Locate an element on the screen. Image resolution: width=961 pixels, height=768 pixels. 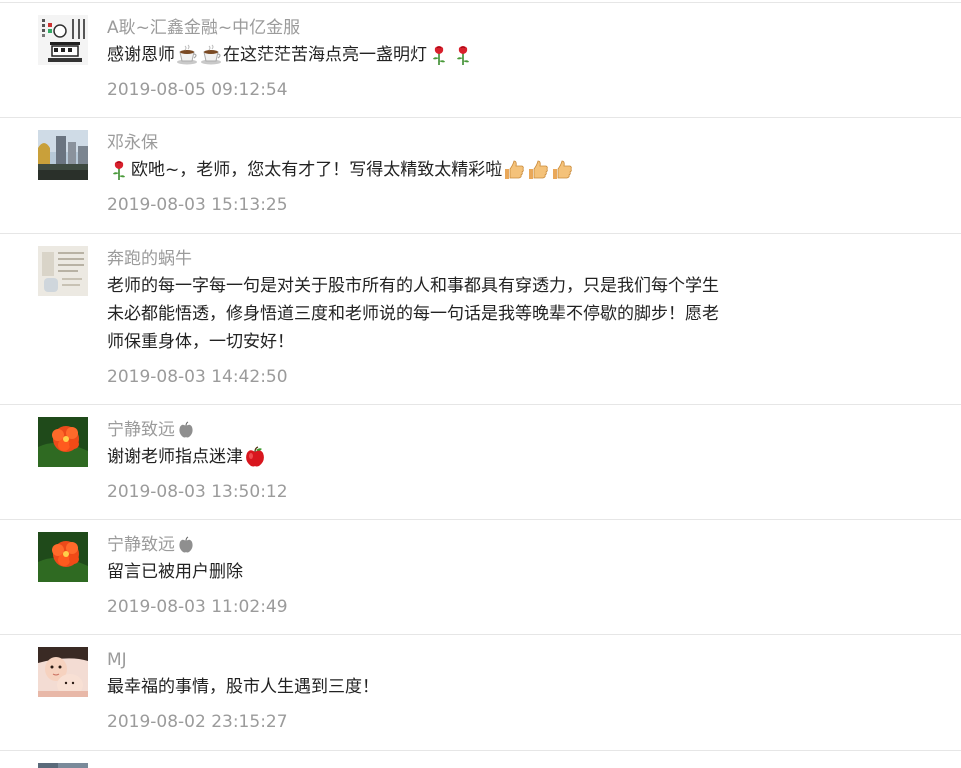
comment-time: 2019-08-05 09:12:54 is located at coordinates (197, 90).